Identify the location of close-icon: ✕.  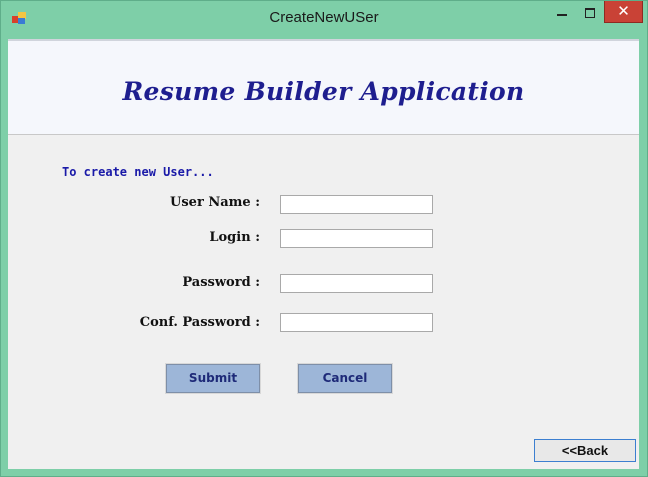
(623, 11).